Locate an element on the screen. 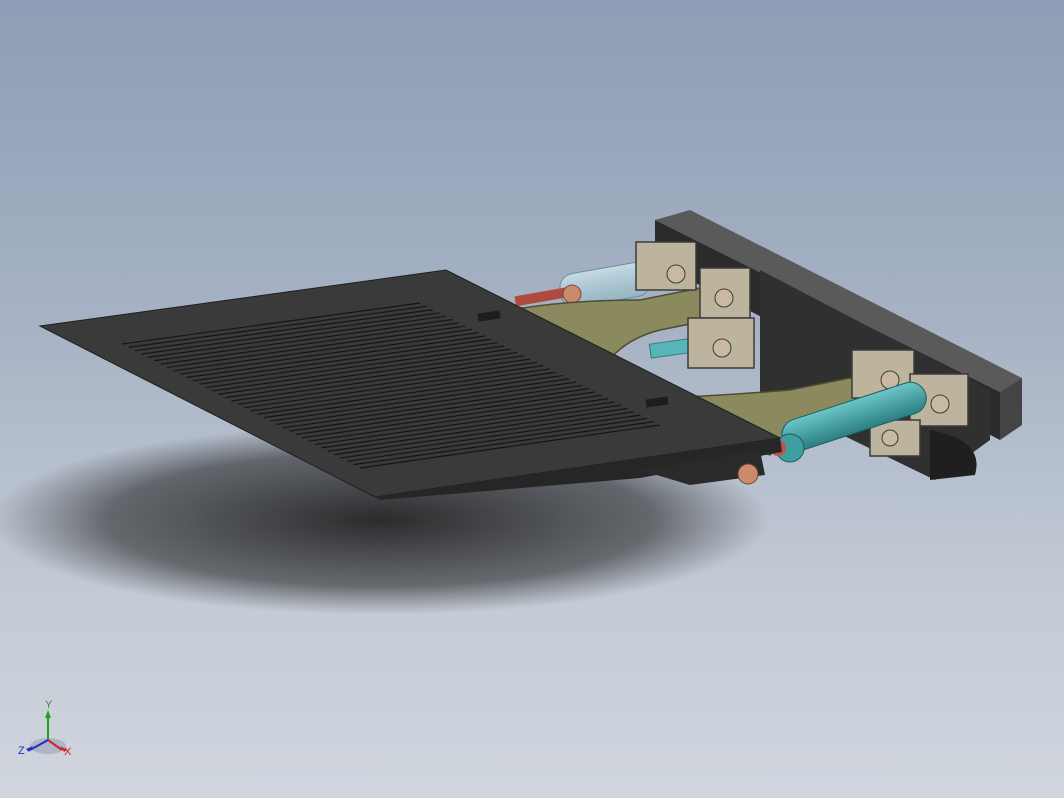  view-orientation-triad: Y X Z is located at coordinates (45, 728).